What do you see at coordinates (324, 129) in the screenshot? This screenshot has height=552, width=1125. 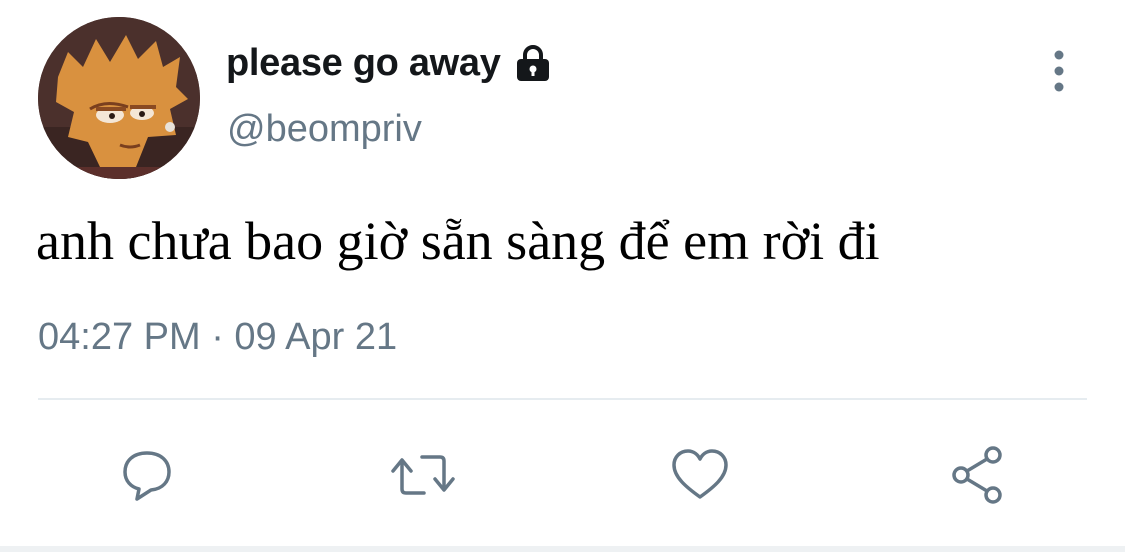 I see `user-handle: @beompriv` at bounding box center [324, 129].